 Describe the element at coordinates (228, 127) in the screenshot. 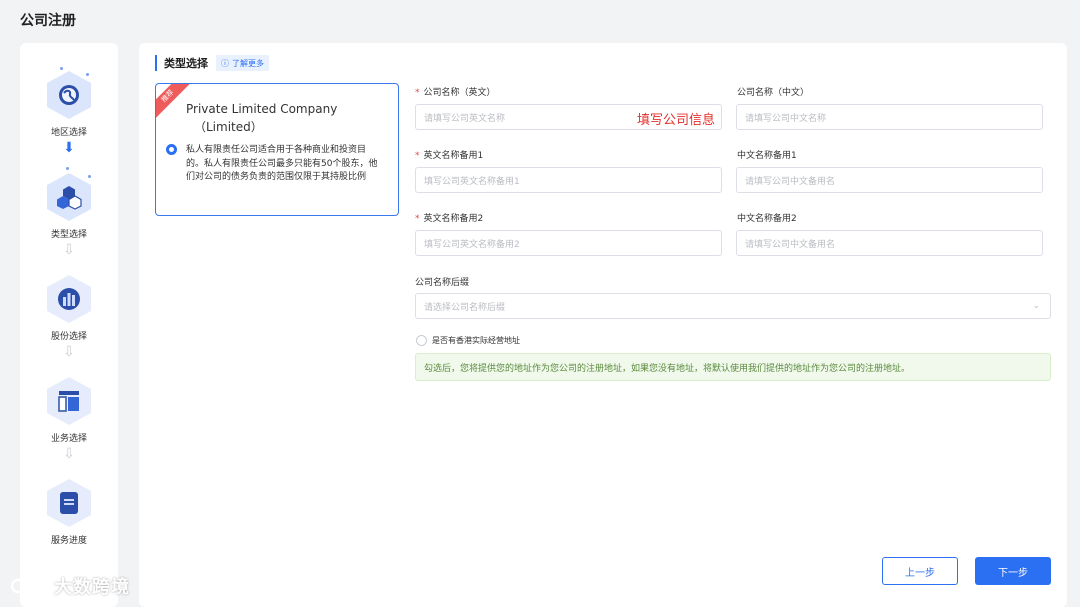

I see `company-type-subtitle: （Limited）` at that location.